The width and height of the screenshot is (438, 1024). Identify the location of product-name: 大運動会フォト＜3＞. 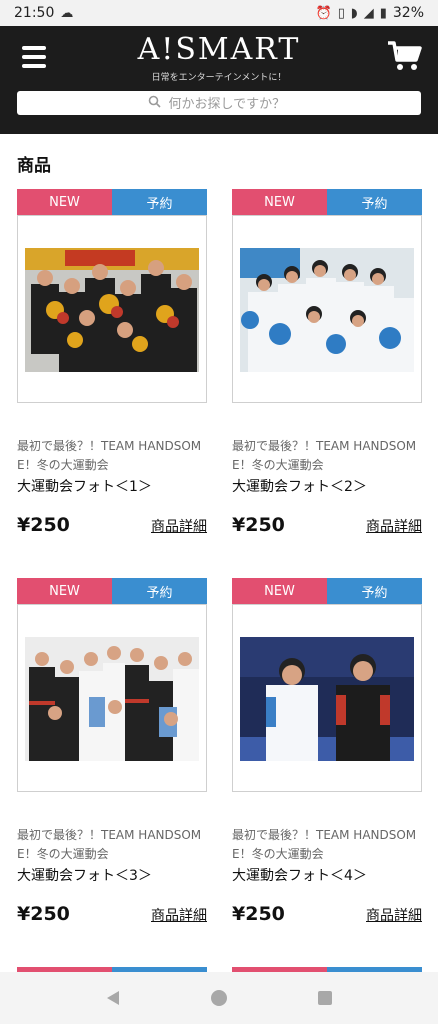
(112, 875).